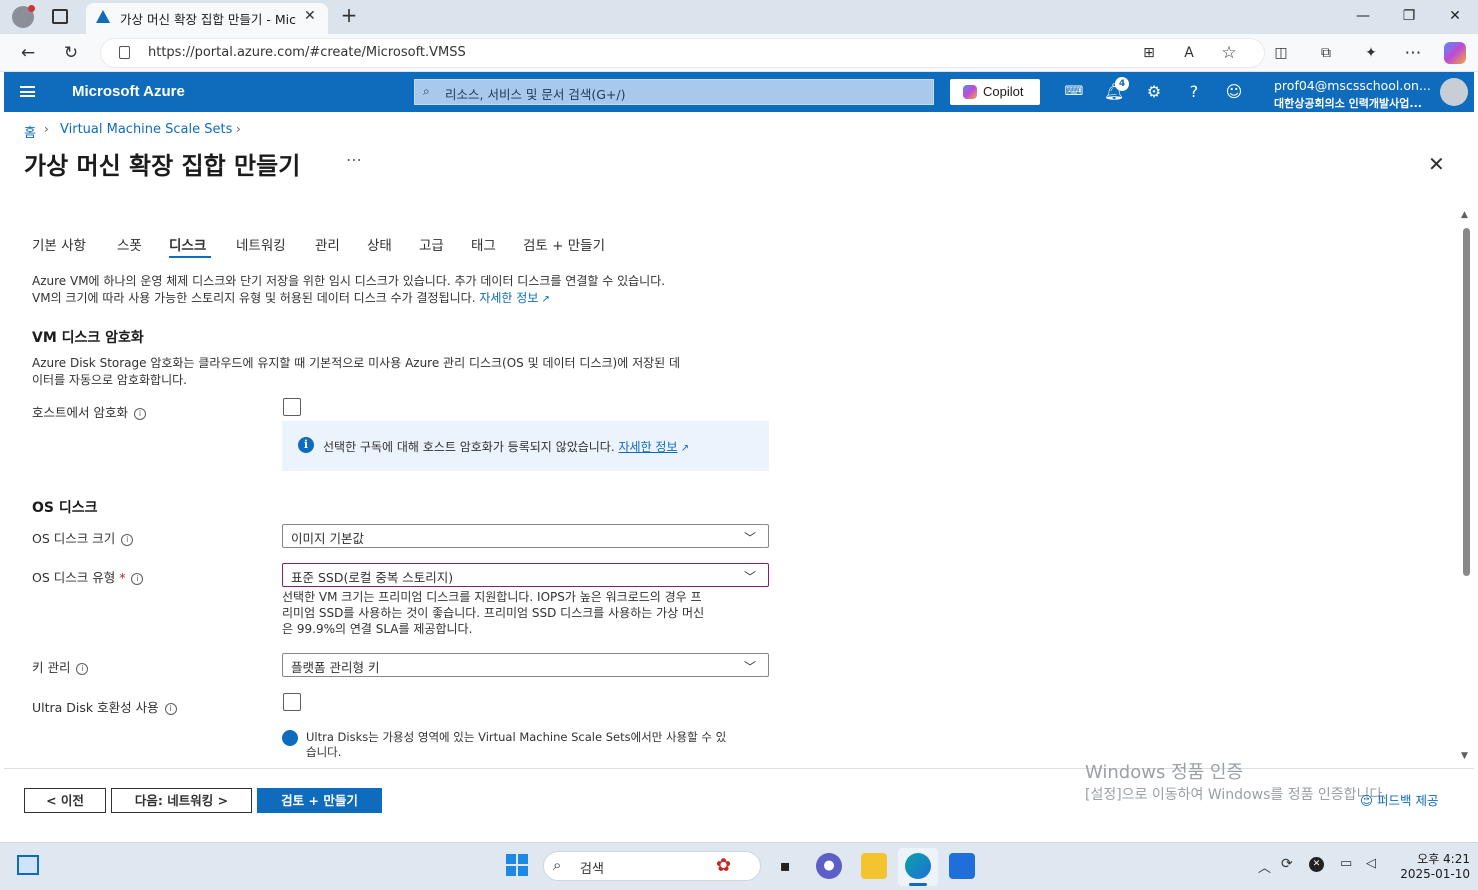  I want to click on store-icon, so click(962, 866).